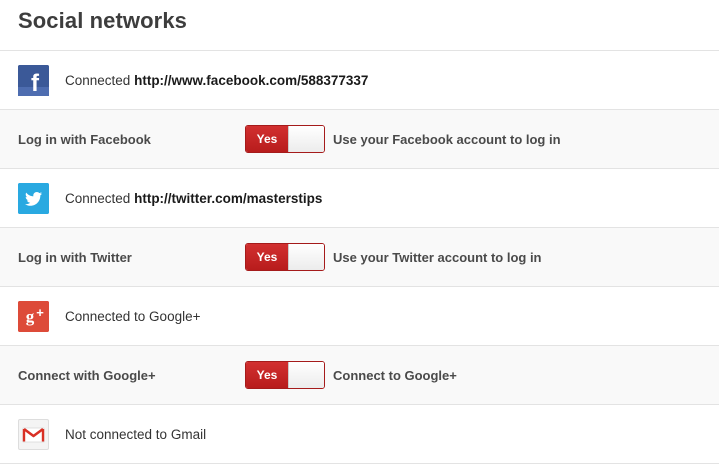 The height and width of the screenshot is (467, 719). I want to click on facebook-login-toggle: Yes, so click(285, 139).